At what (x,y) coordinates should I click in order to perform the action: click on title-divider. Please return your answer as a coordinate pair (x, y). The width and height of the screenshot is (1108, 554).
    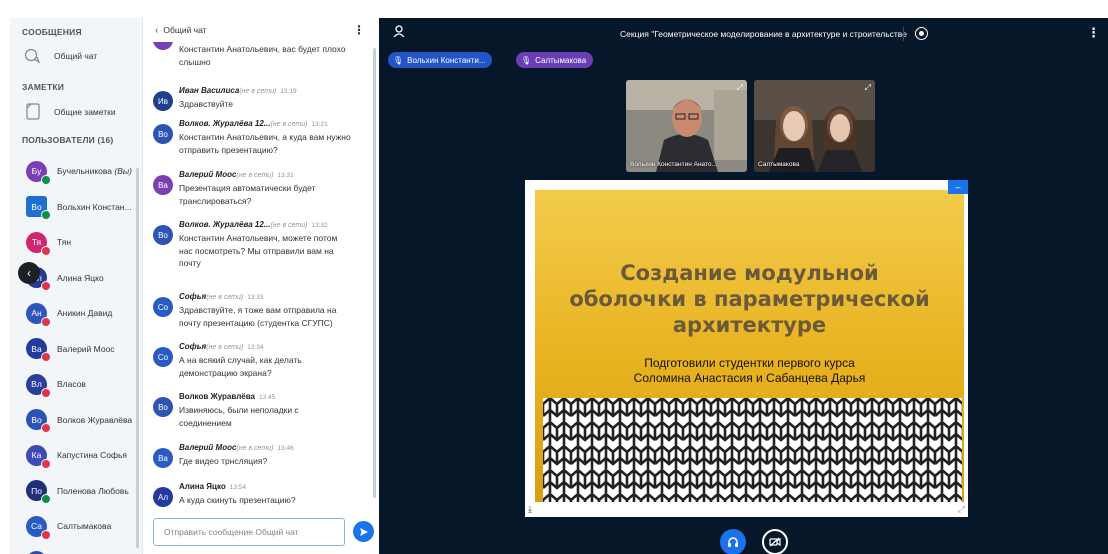
    Looking at the image, I should click on (903, 34).